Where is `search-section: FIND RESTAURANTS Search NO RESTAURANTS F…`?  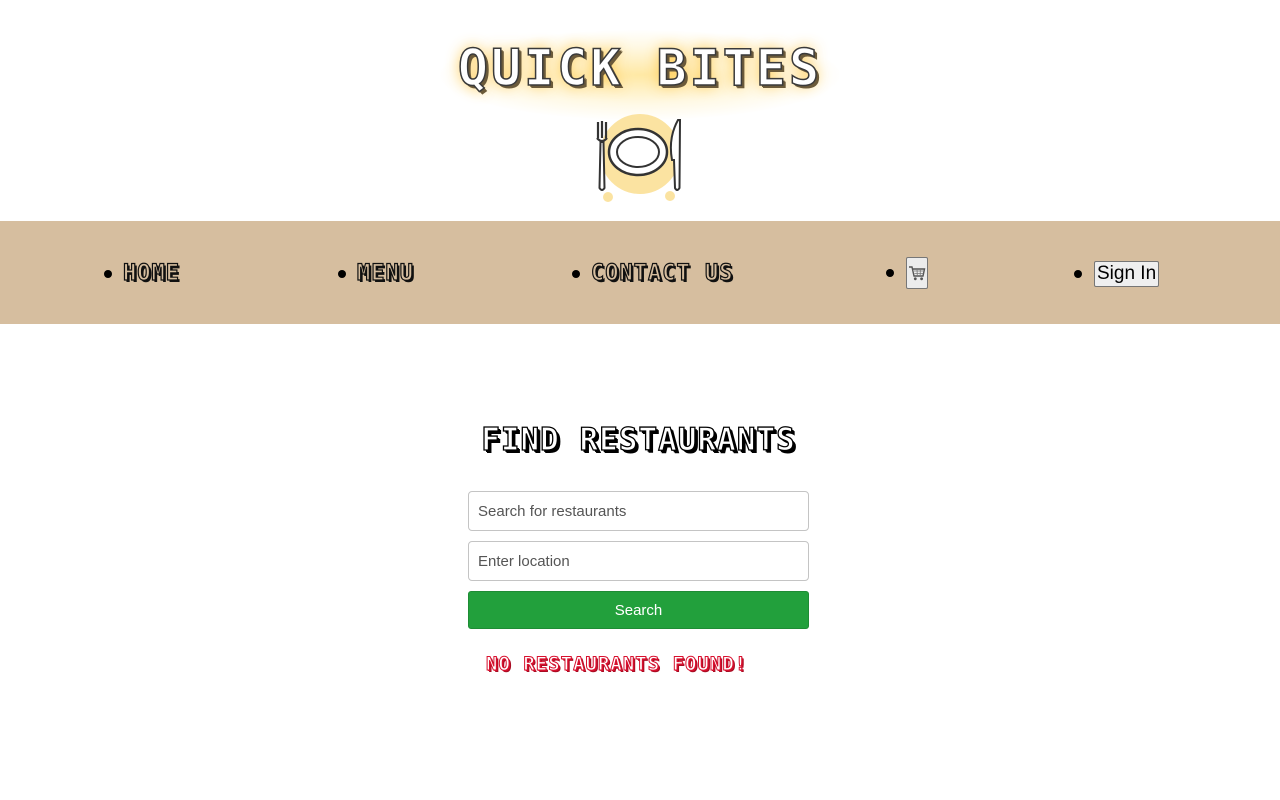
search-section: FIND RESTAURANTS Search NO RESTAURANTS F… is located at coordinates (638, 547).